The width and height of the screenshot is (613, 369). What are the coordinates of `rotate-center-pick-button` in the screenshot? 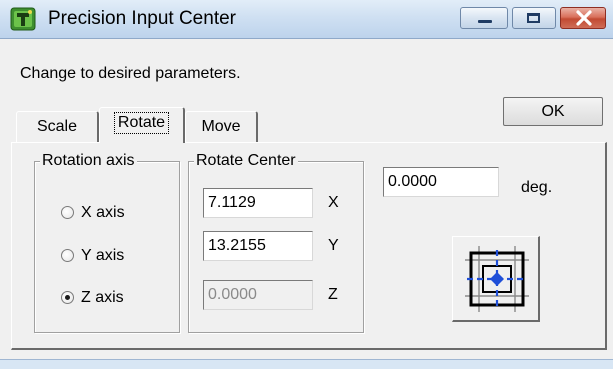 It's located at (496, 279).